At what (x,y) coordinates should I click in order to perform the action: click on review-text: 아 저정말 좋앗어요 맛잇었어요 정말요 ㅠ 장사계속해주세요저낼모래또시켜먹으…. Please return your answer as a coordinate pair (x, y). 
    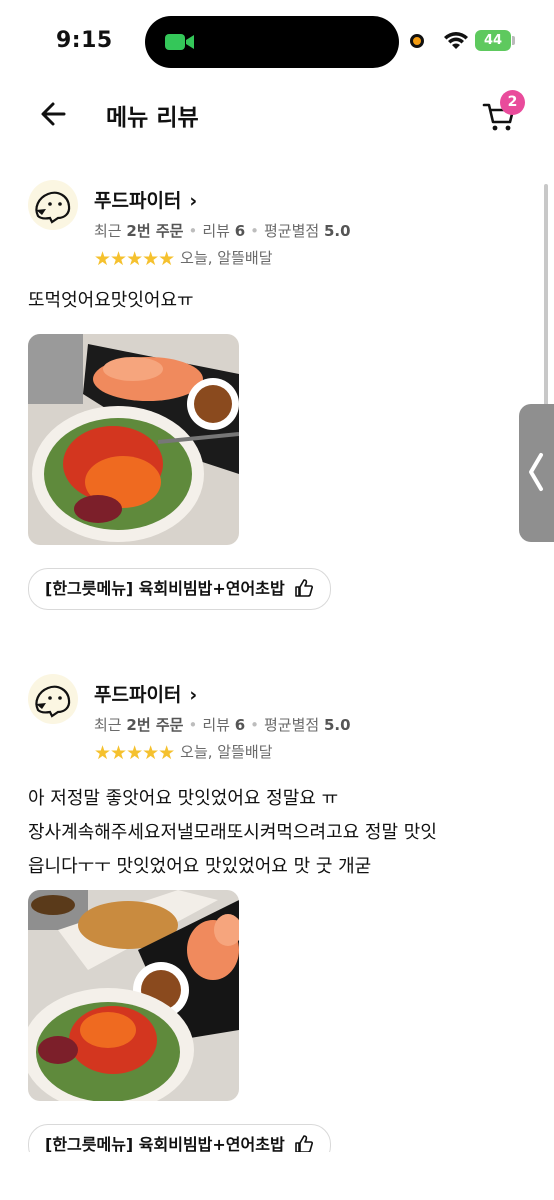
    Looking at the image, I should click on (278, 833).